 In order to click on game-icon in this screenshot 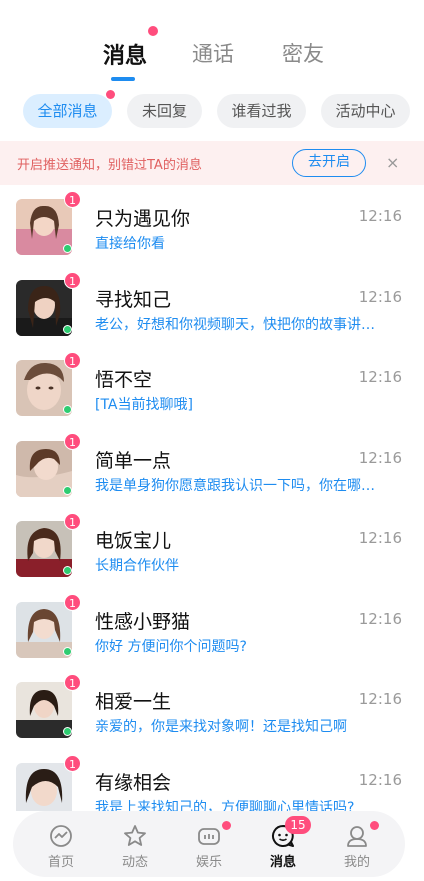, I will do `click(209, 836)`.